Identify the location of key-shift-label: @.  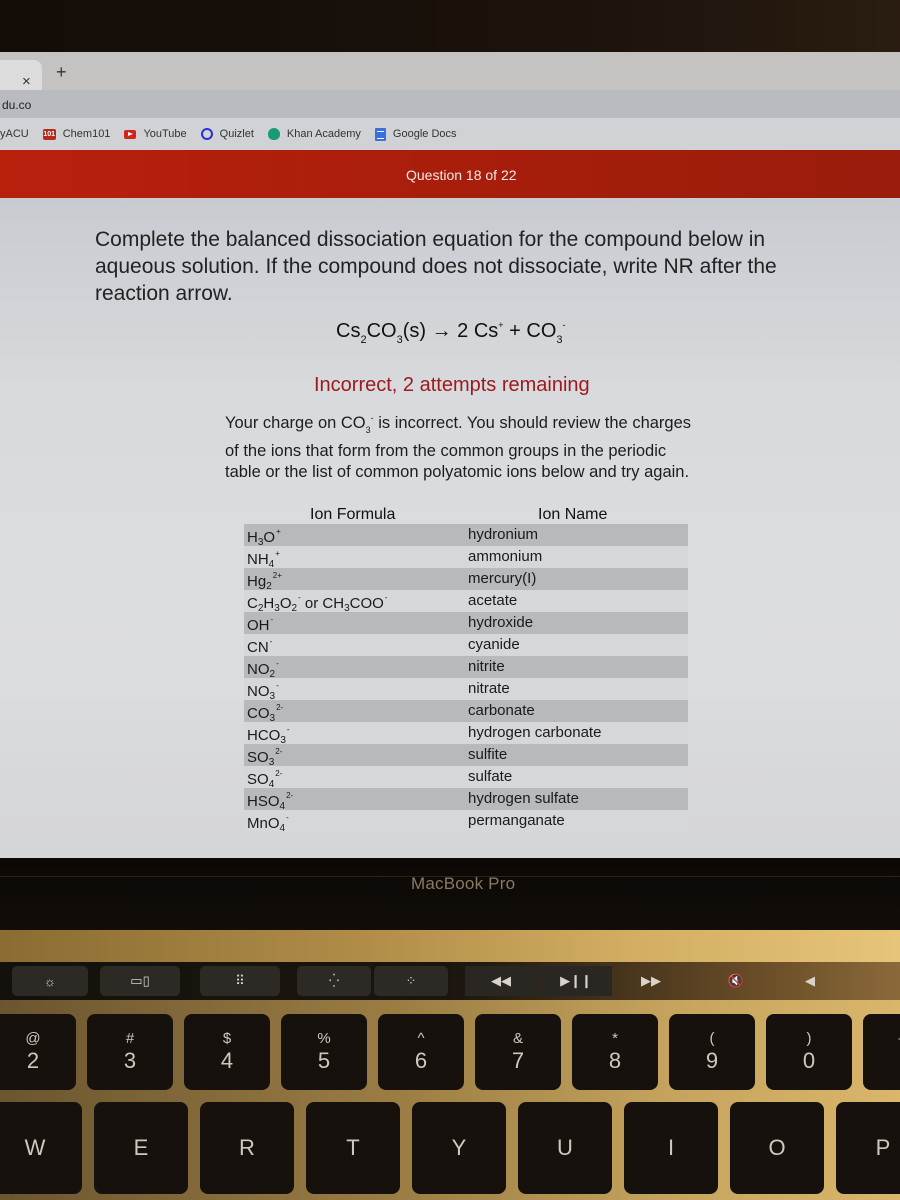
(33, 1038).